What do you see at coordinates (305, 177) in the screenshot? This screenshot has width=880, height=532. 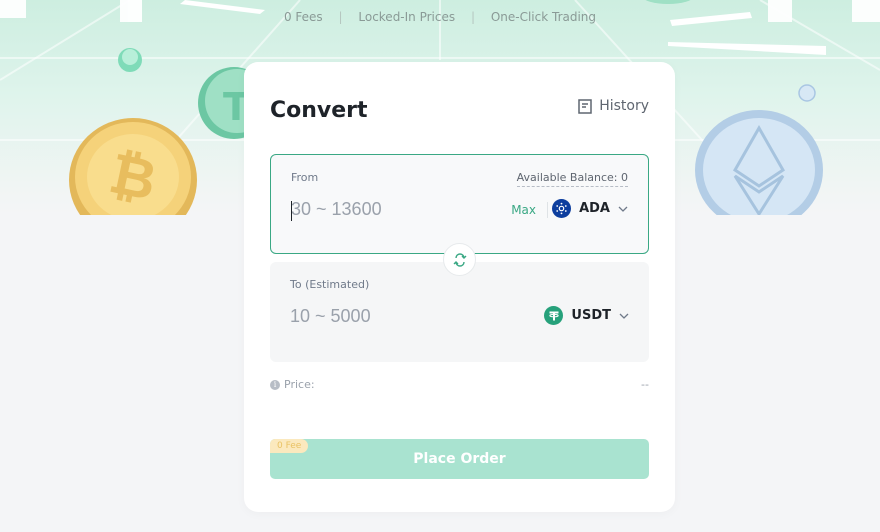 I see `from-label: From` at bounding box center [305, 177].